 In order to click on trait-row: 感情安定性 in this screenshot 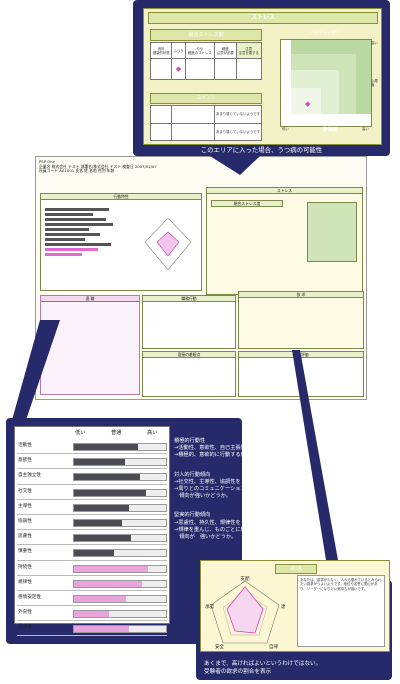, I will do `click(92, 599)`.